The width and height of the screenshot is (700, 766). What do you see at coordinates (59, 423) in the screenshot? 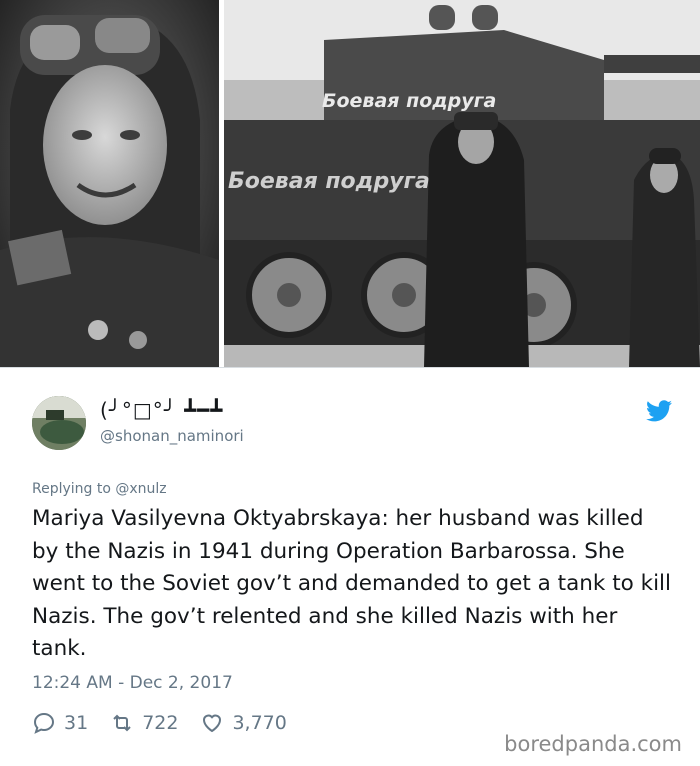
I see `avatar` at bounding box center [59, 423].